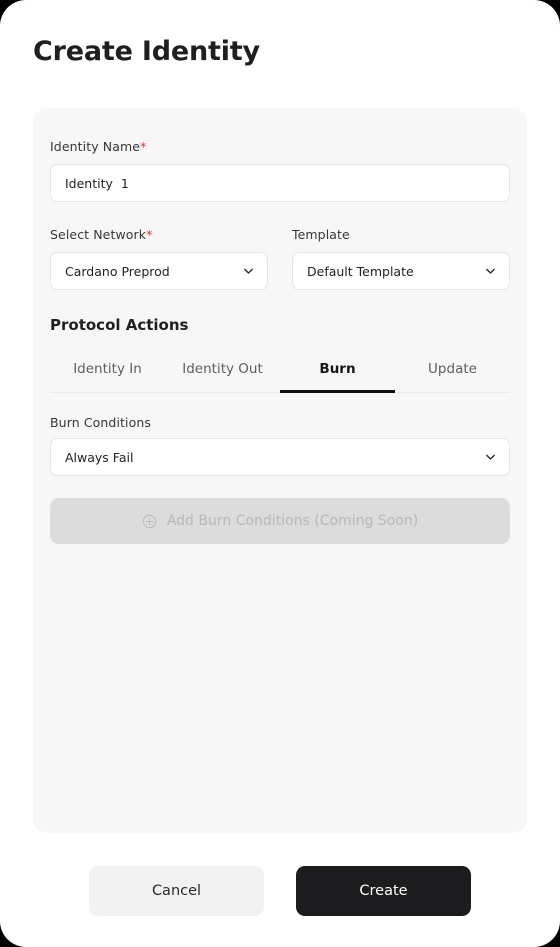 This screenshot has height=947, width=560. I want to click on tab-update: Update, so click(452, 372).